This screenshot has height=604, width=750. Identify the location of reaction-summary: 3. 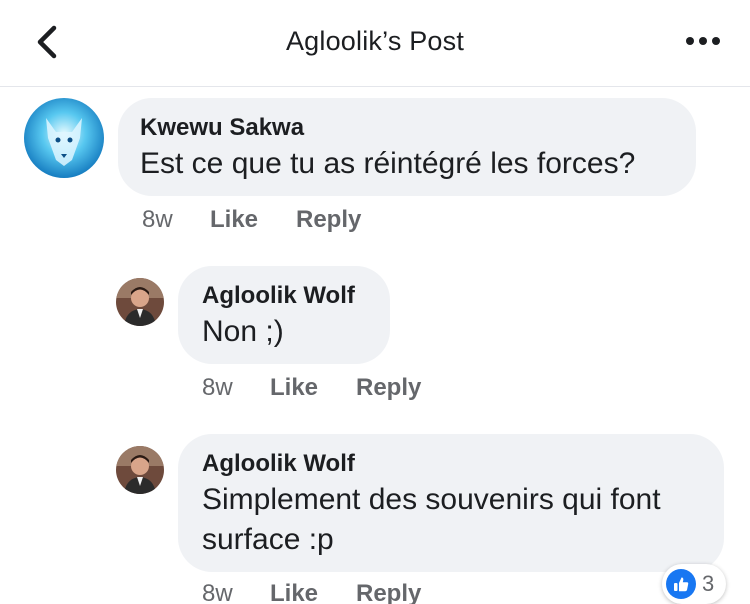
(694, 584).